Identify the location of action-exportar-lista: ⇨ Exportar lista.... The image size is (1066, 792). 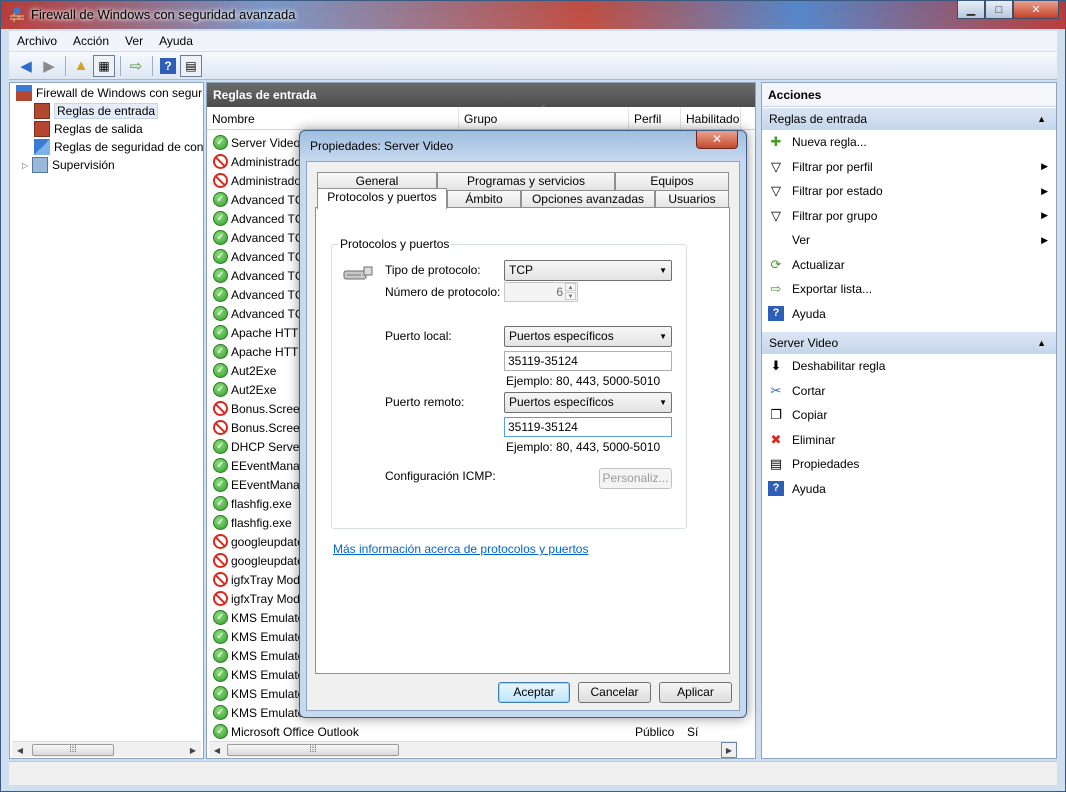
(909, 289).